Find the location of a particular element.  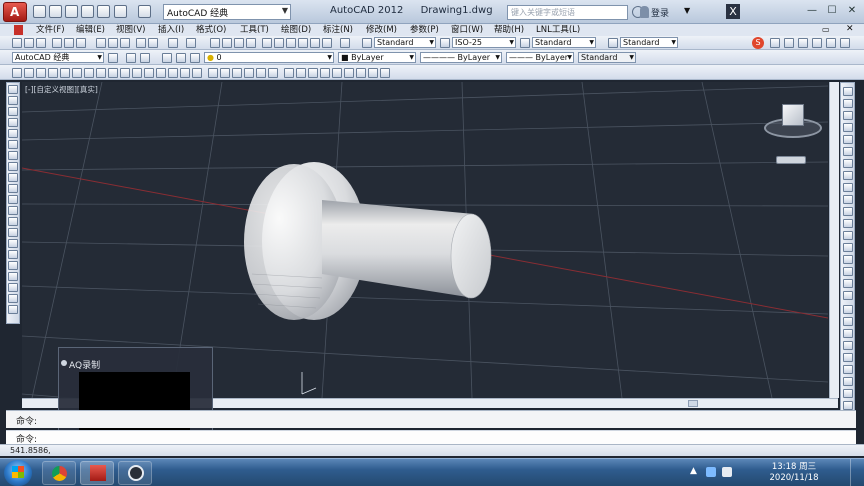

visual-style-12-icon is located at coordinates (349, 73).